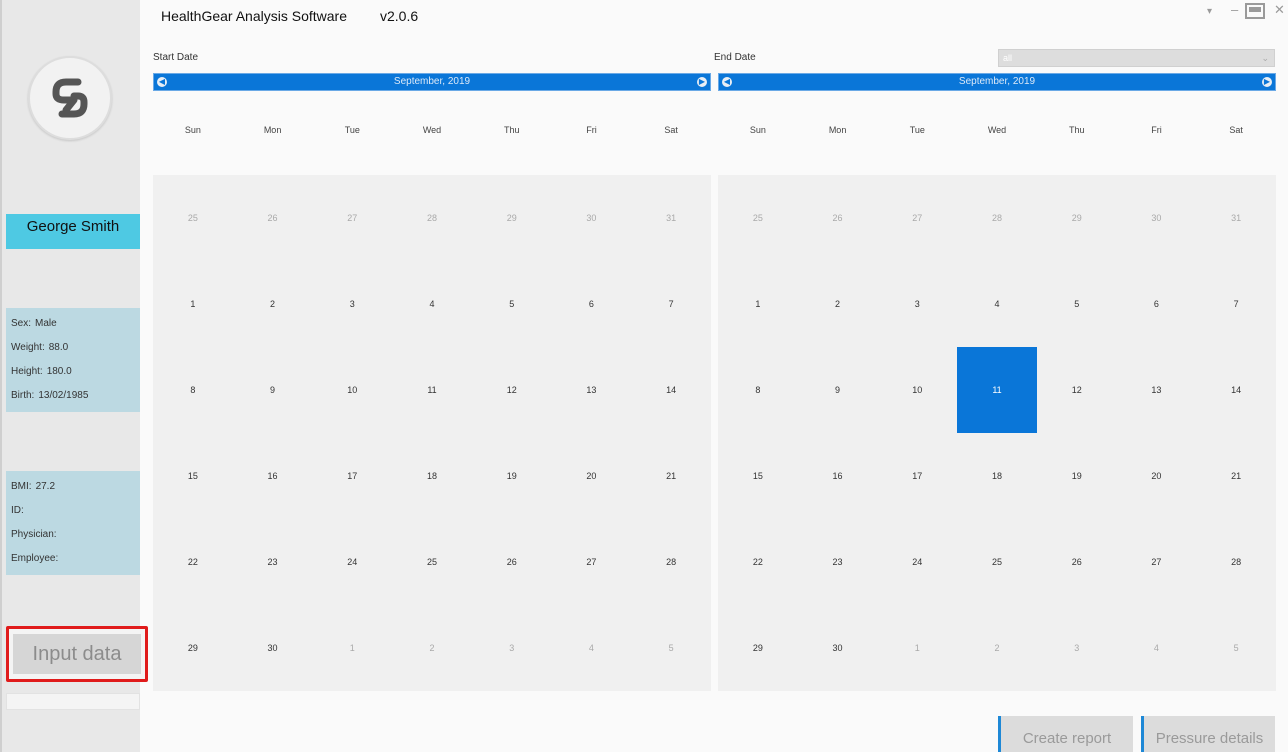  What do you see at coordinates (757, 130) in the screenshot?
I see `weekday-label: Sun` at bounding box center [757, 130].